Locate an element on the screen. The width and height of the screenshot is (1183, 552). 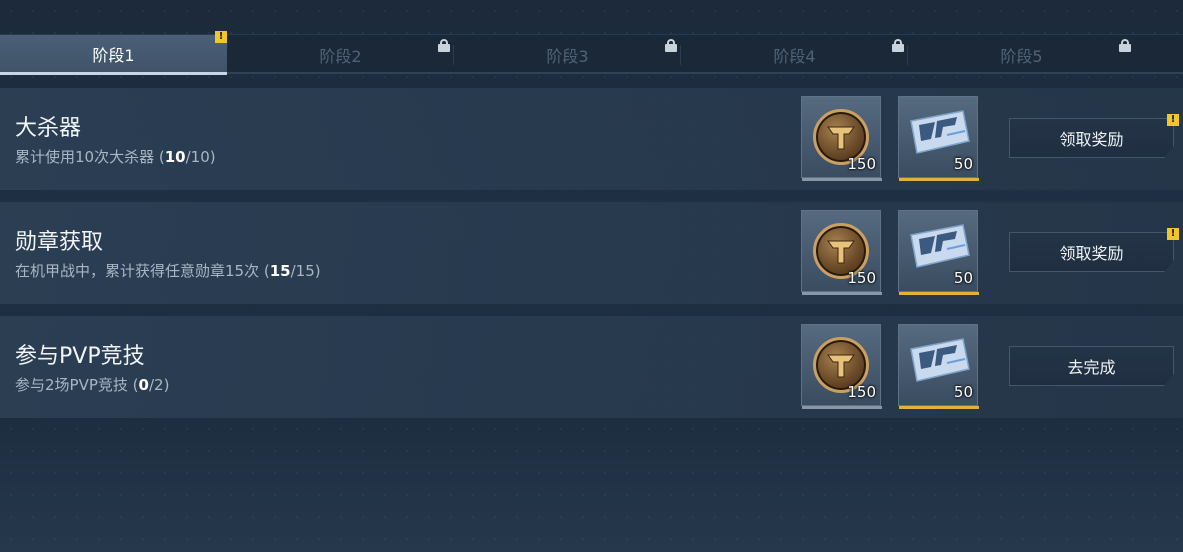
tab-label: 阶段2 is located at coordinates (340, 56).